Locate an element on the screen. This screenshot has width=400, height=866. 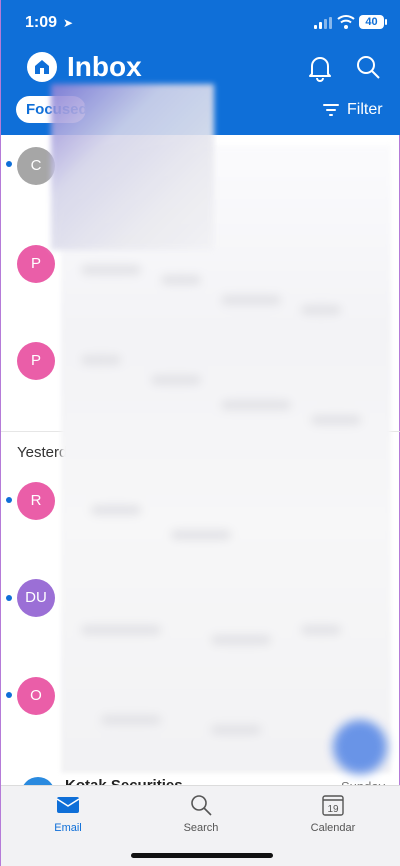
cellular-signal-icon is located at coordinates (323, 23).